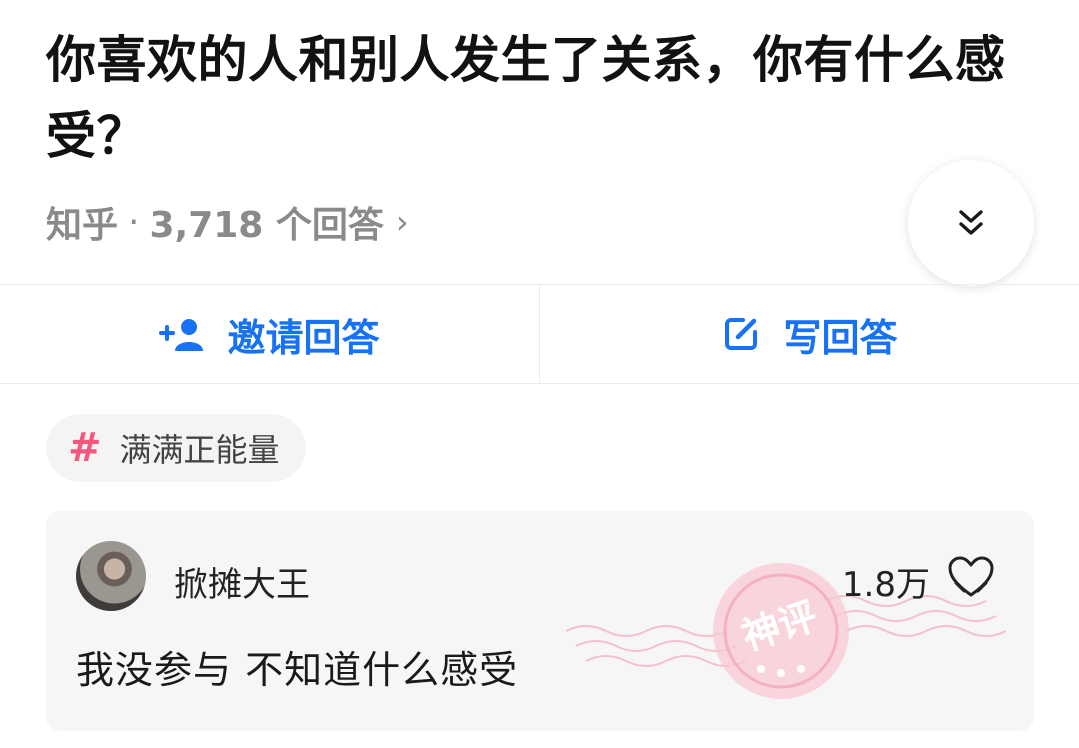 This screenshot has width=1079, height=748. What do you see at coordinates (297, 666) in the screenshot?
I see `answer-excerpt: 我没参与 不知道什么感受` at bounding box center [297, 666].